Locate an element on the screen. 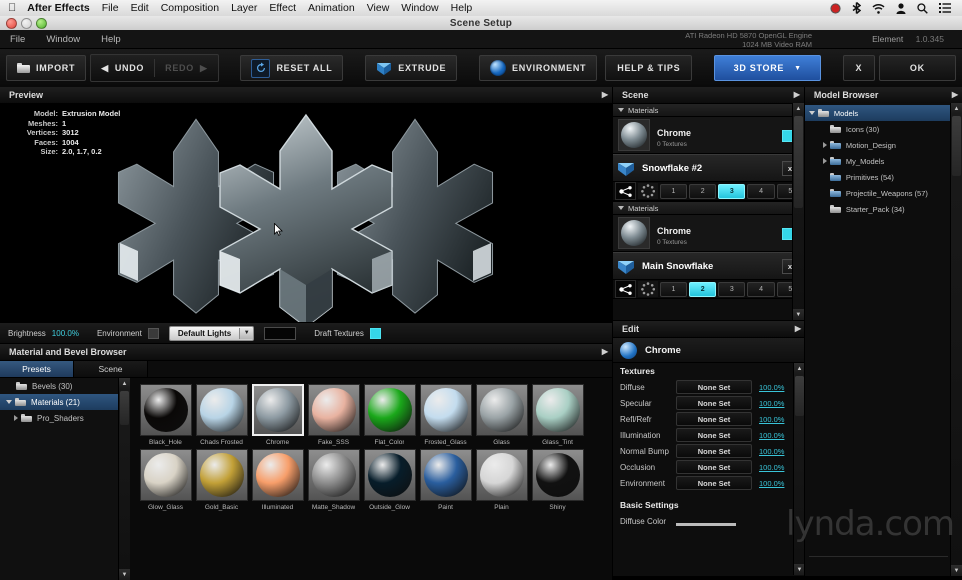 This screenshot has height=580, width=962. materials-section-bar: Materials is located at coordinates (708, 208).